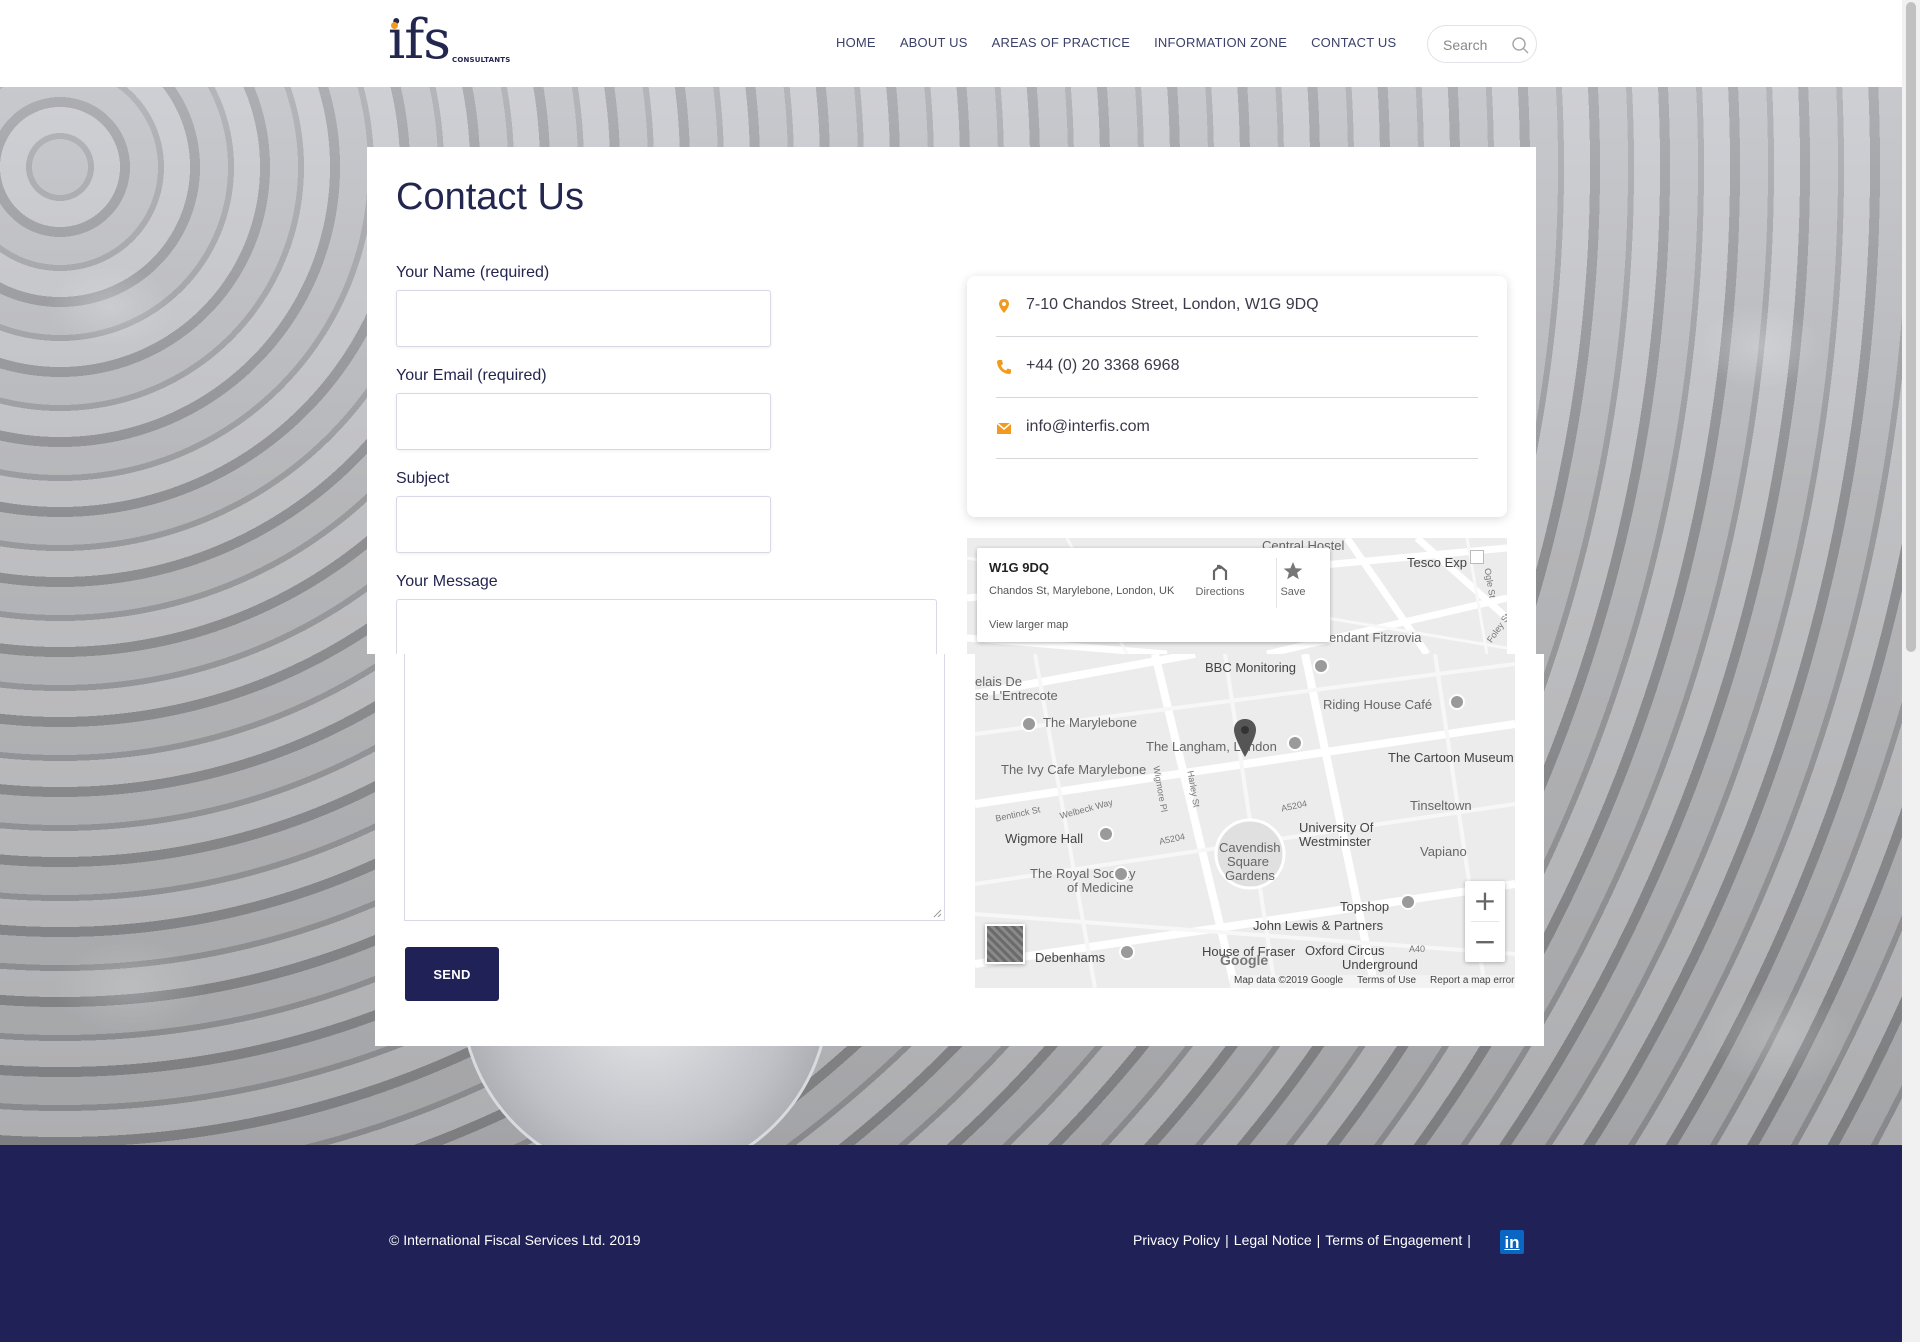 The width and height of the screenshot is (1920, 1342). I want to click on map-label-cartoon-museum: The Cartoon Museum, so click(1451, 757).